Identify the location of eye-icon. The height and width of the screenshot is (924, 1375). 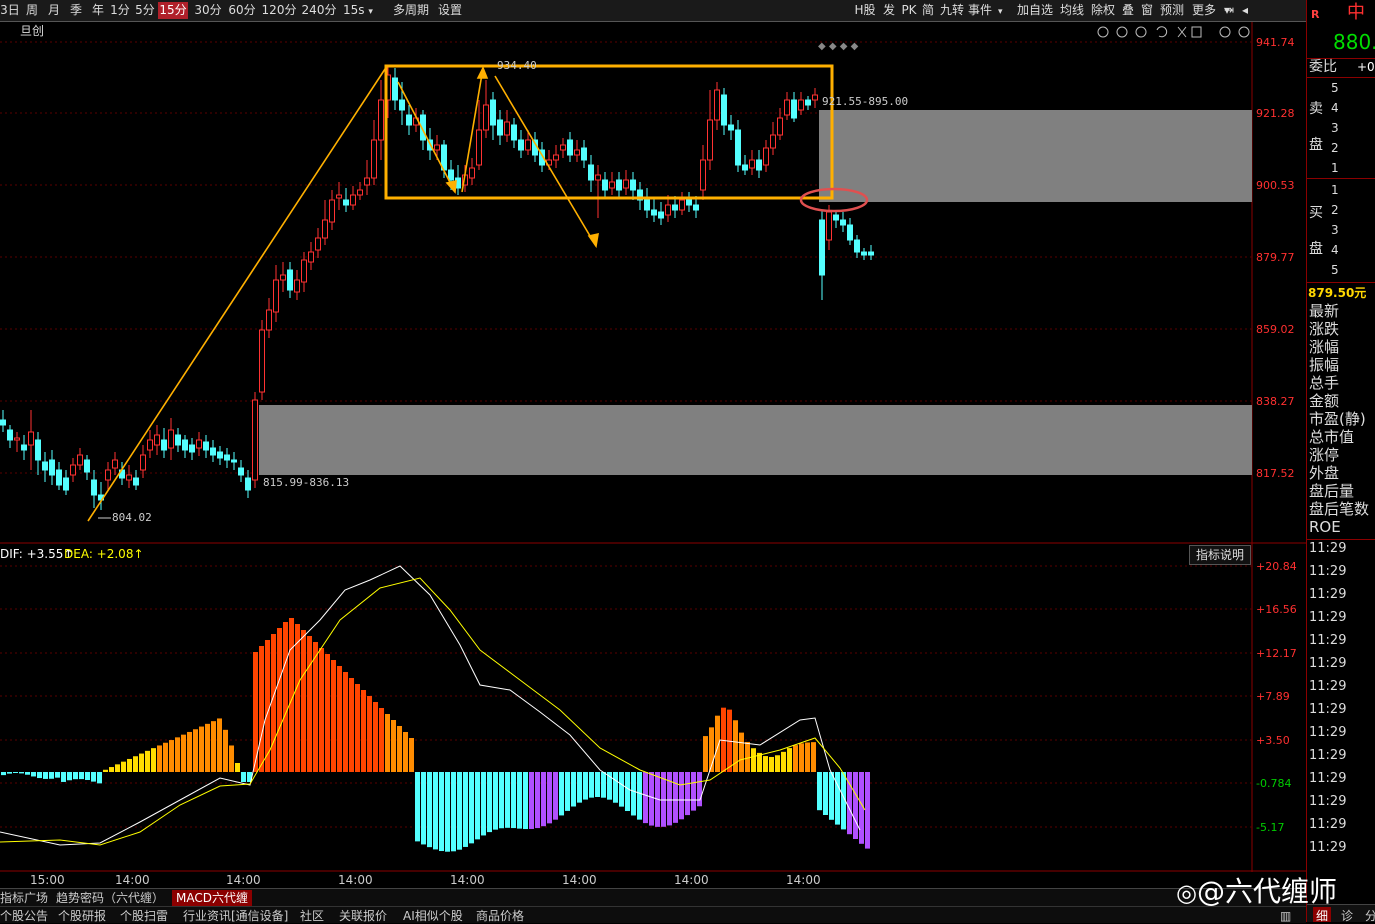
(1103, 32).